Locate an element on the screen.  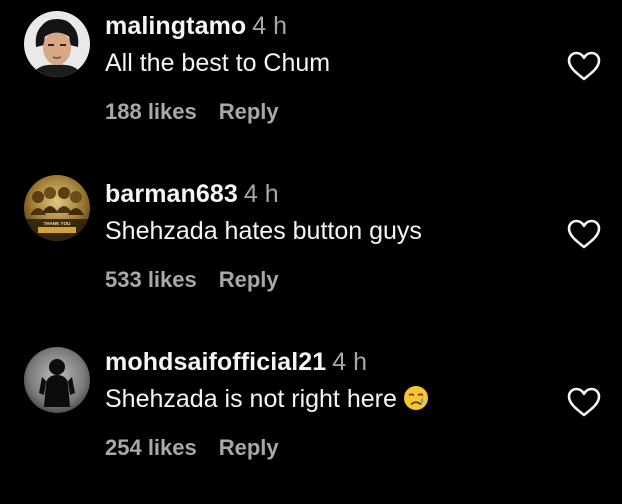
comment-header: malingtamo 4 h is located at coordinates (196, 26).